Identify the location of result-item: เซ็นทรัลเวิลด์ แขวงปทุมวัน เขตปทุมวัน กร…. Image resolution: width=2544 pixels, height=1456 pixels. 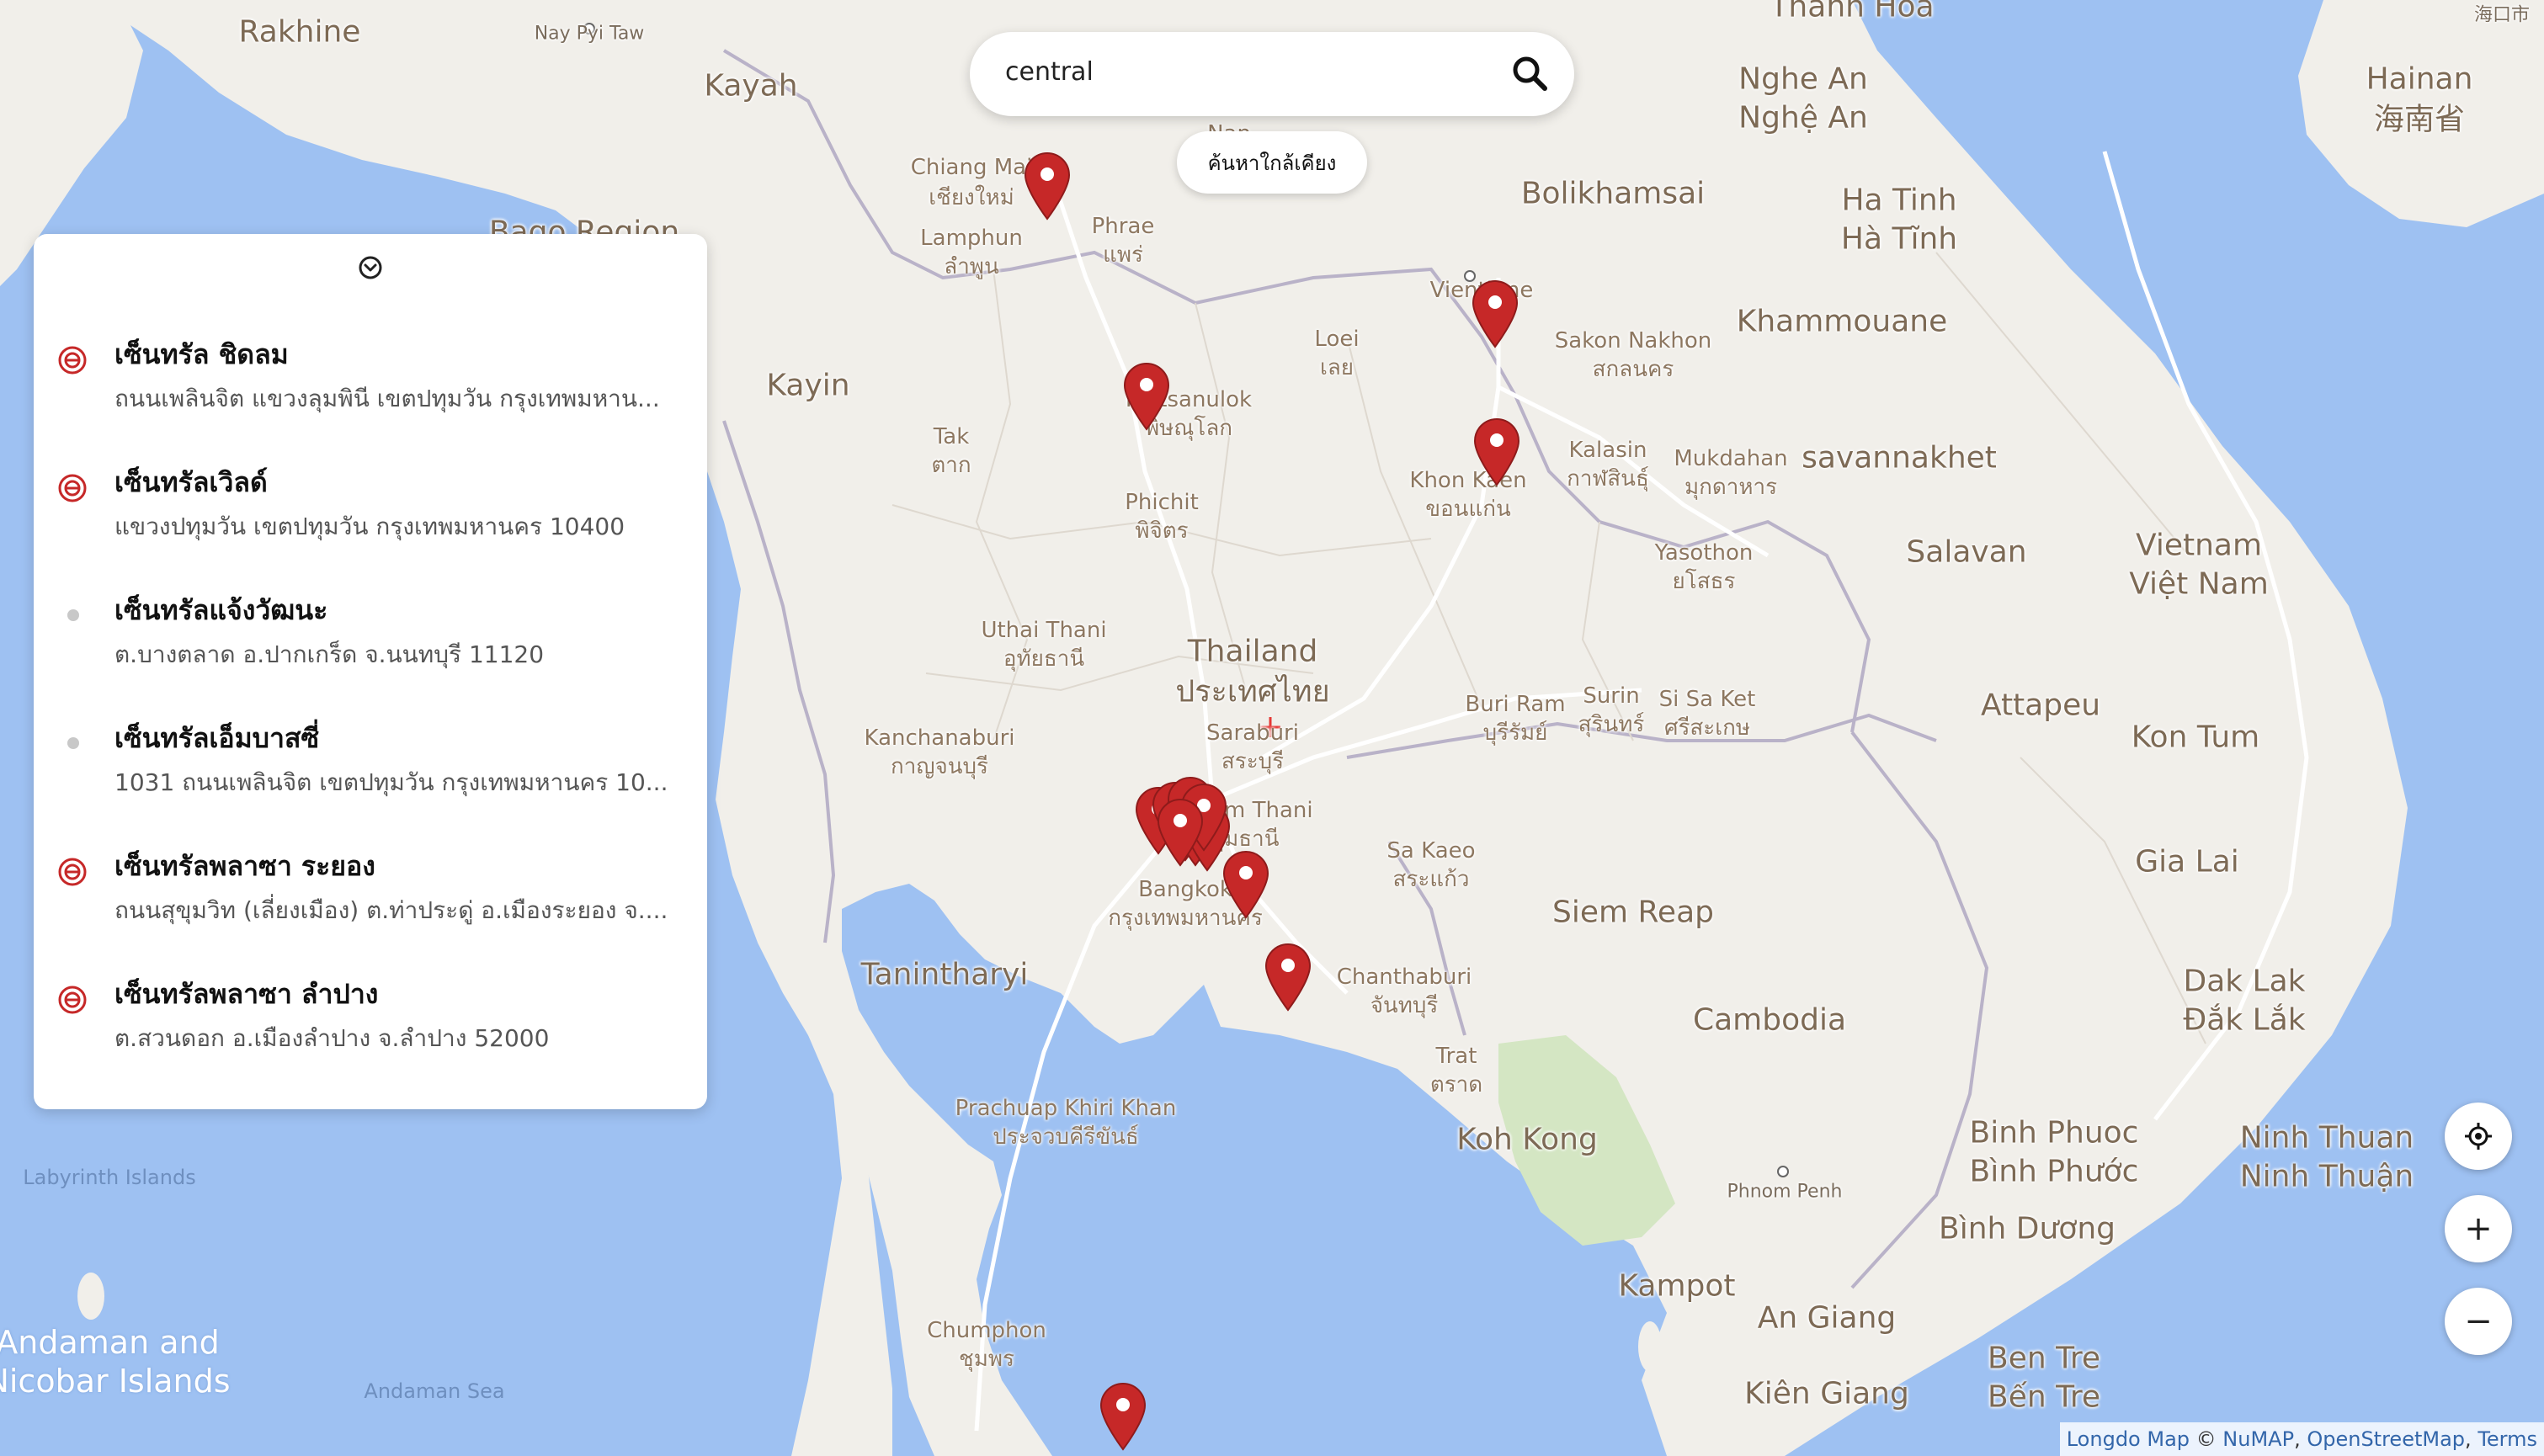
(370, 502).